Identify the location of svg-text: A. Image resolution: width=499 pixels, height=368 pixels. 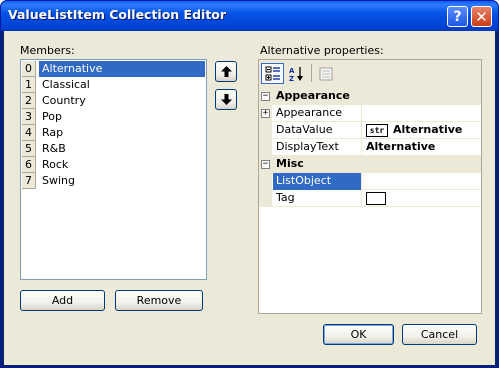
(292, 71).